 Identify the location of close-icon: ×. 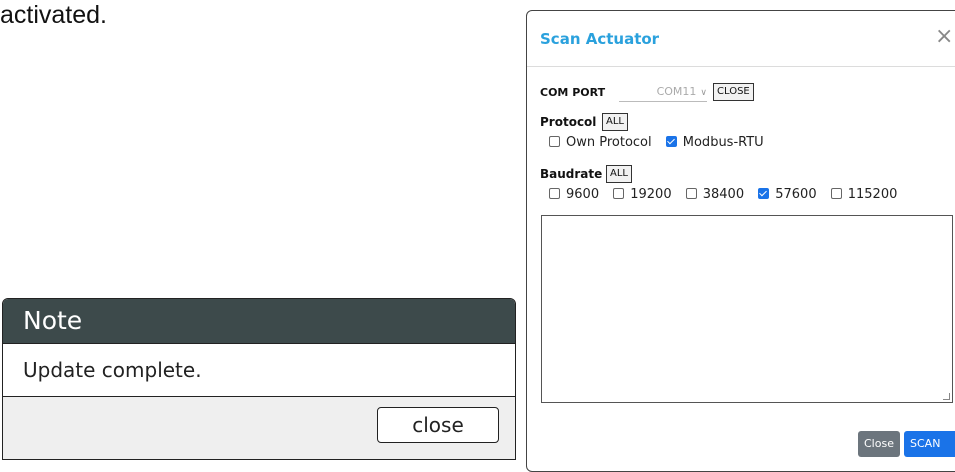
(944, 37).